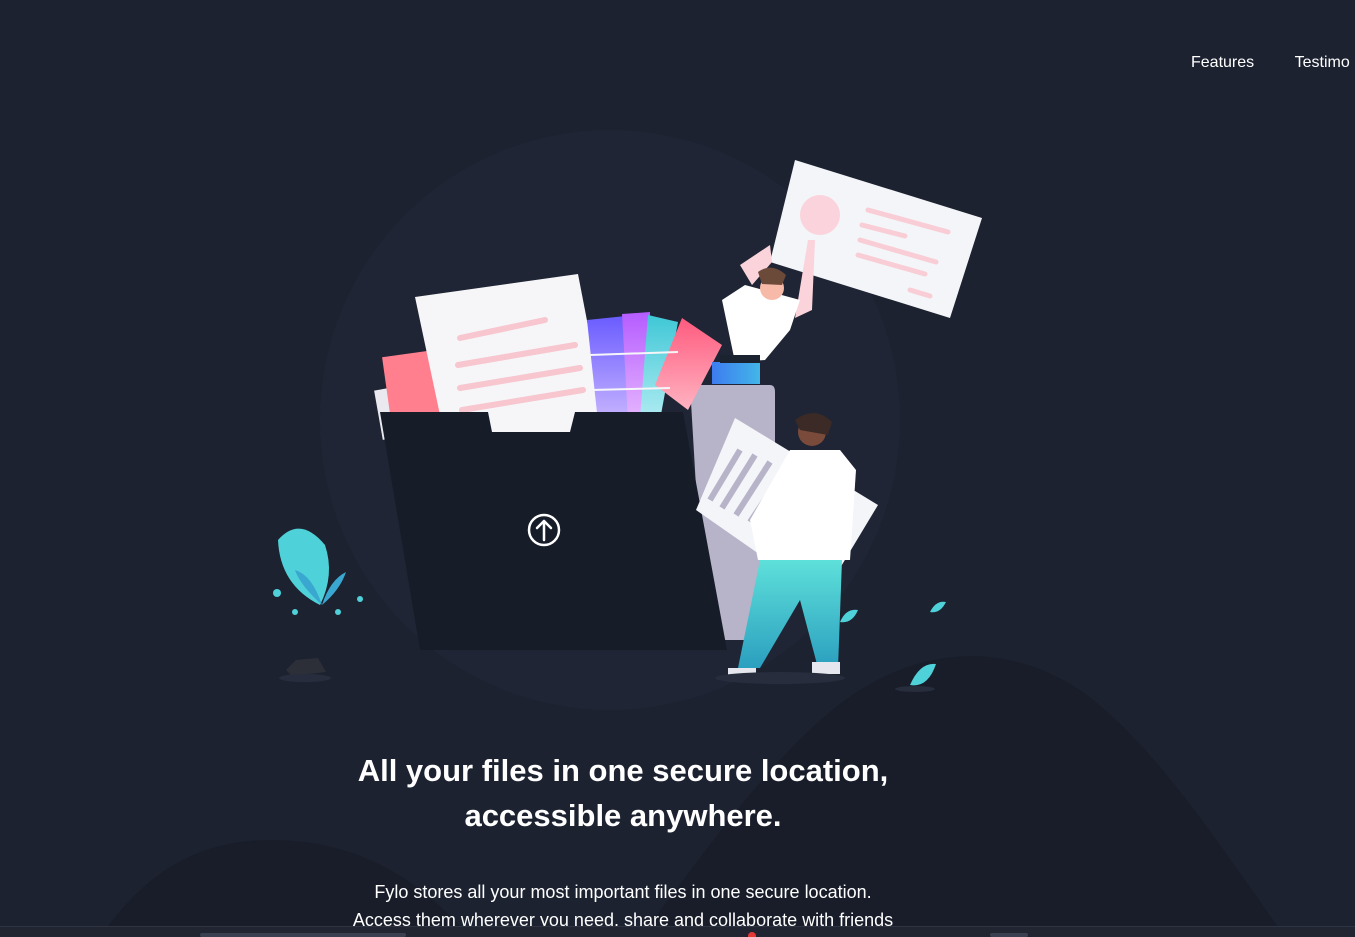 This screenshot has width=1355, height=937. Describe the element at coordinates (1273, 64) in the screenshot. I see `top-nav: Features Testimo` at that location.